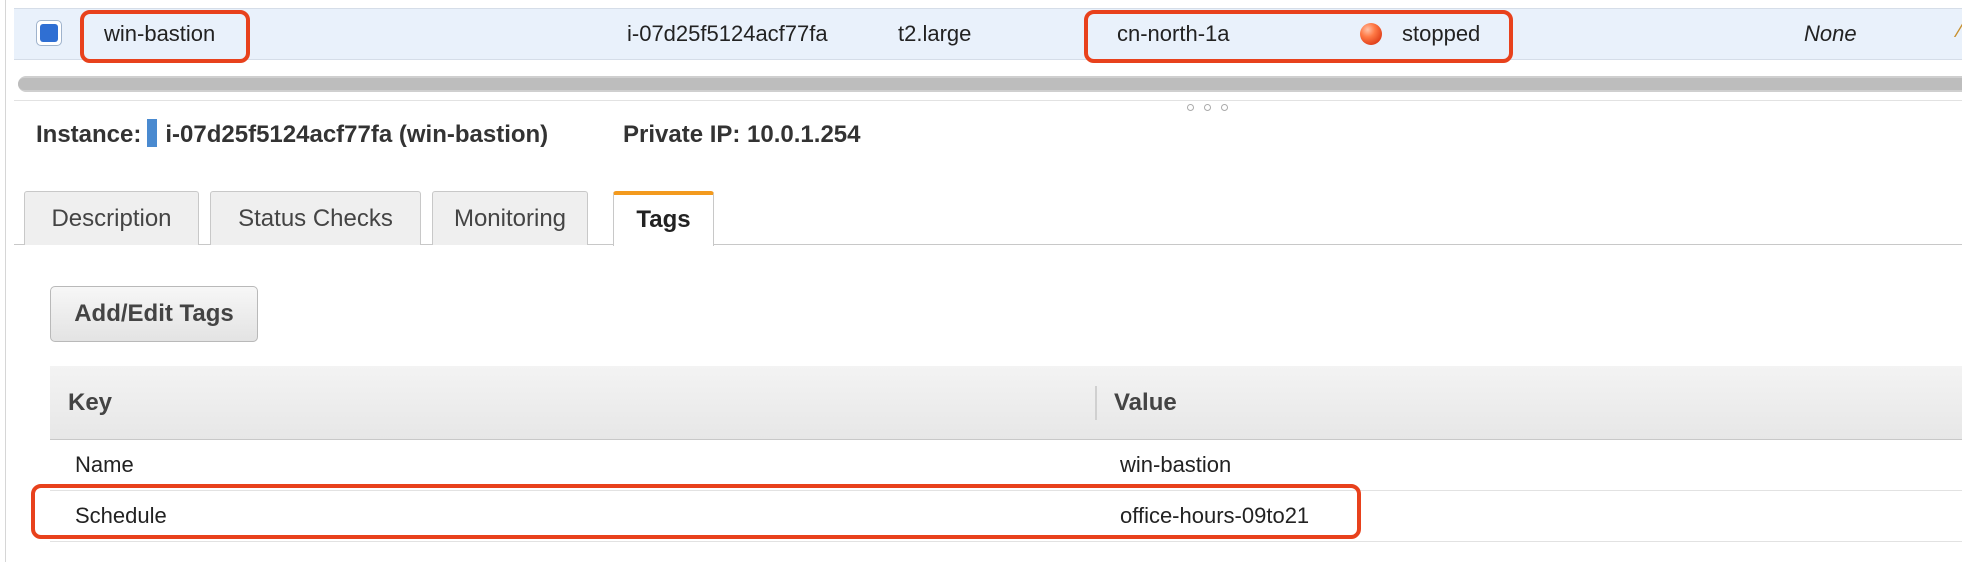  I want to click on panel-splitter, so click(988, 100).